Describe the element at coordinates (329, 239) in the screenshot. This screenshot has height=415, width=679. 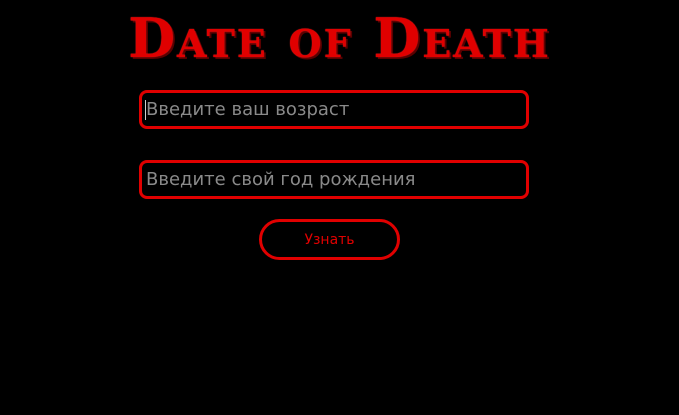
I see `submit-button: Узнать` at that location.